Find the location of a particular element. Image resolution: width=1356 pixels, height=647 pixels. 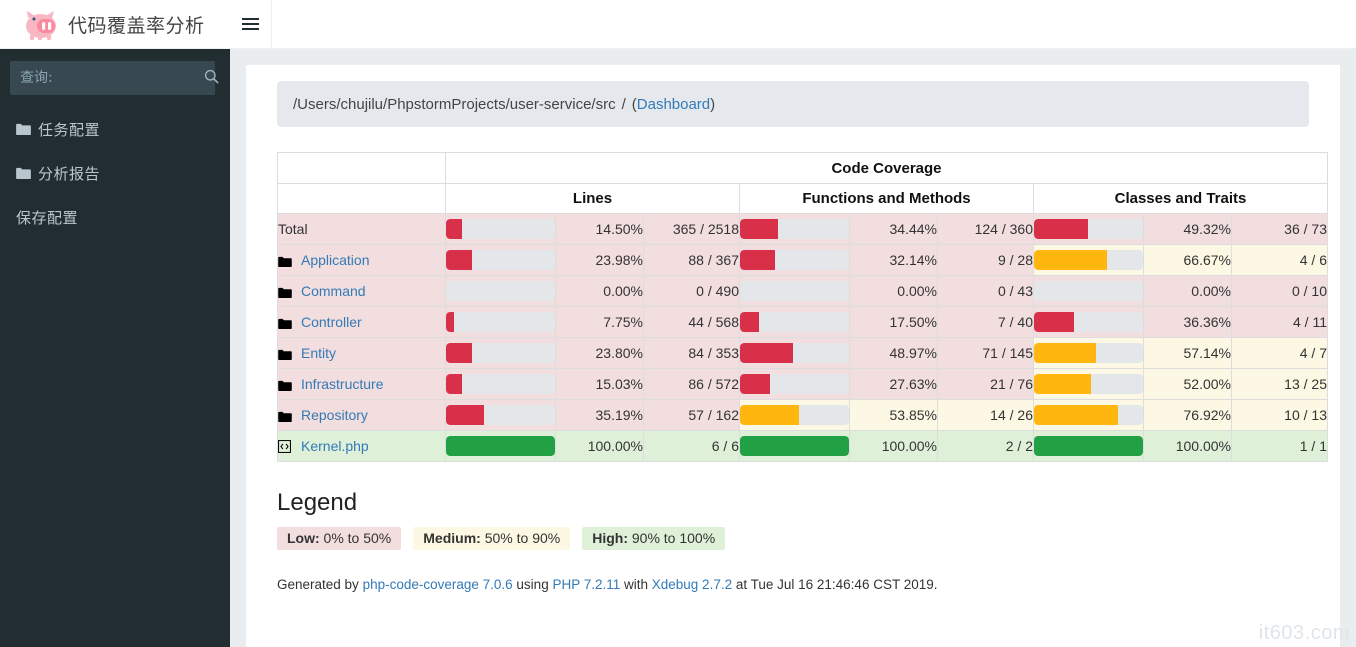

functions-percent-cell: 53.85% is located at coordinates (893, 415).